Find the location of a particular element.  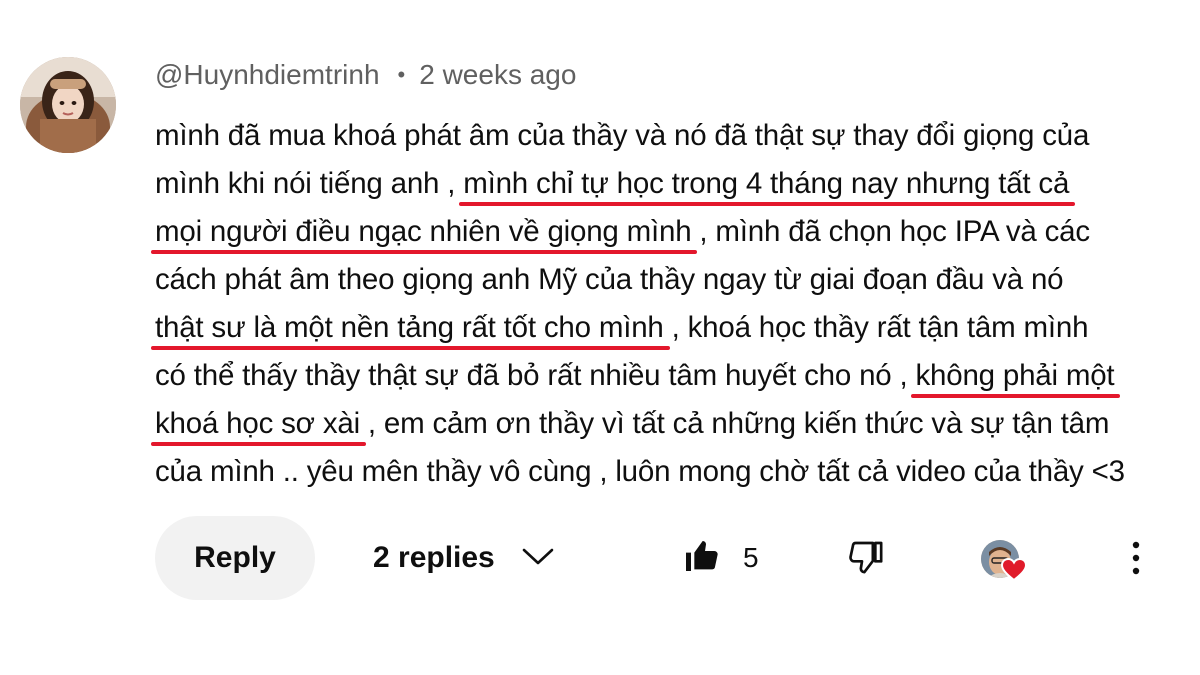

creator-heart-icon is located at coordinates (1014, 569).